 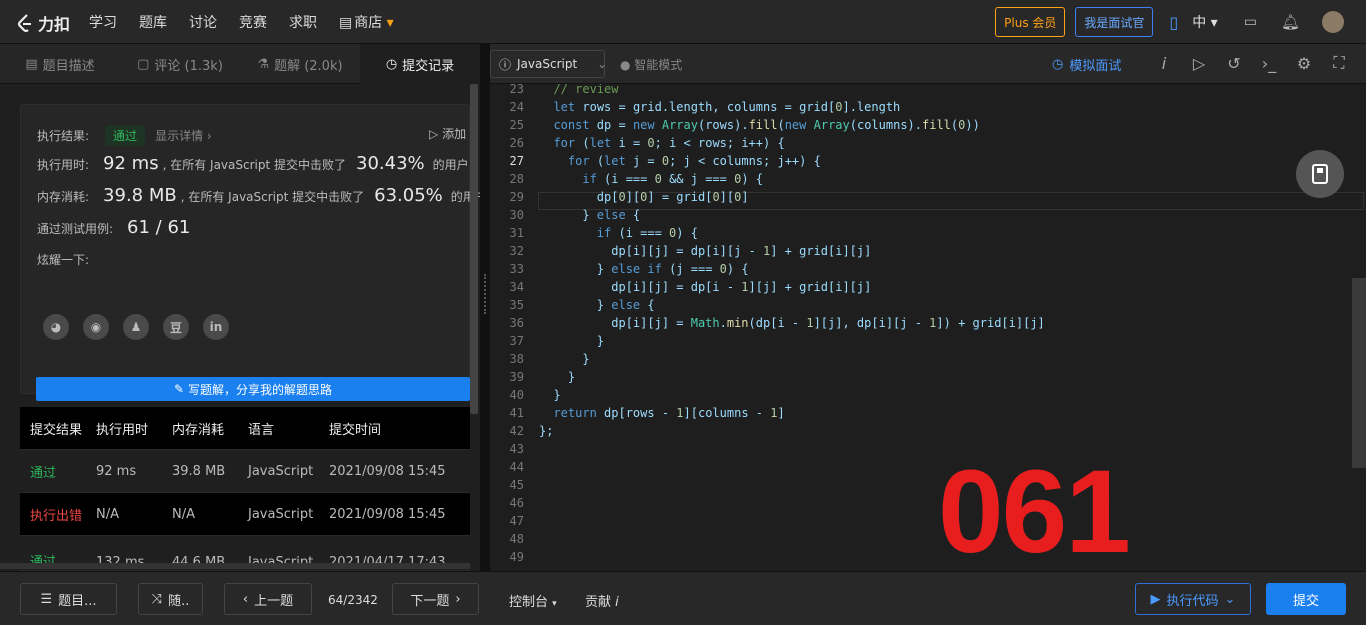 What do you see at coordinates (928, 233) in the screenshot?
I see `code-line: 31 if (i === 0) {` at bounding box center [928, 233].